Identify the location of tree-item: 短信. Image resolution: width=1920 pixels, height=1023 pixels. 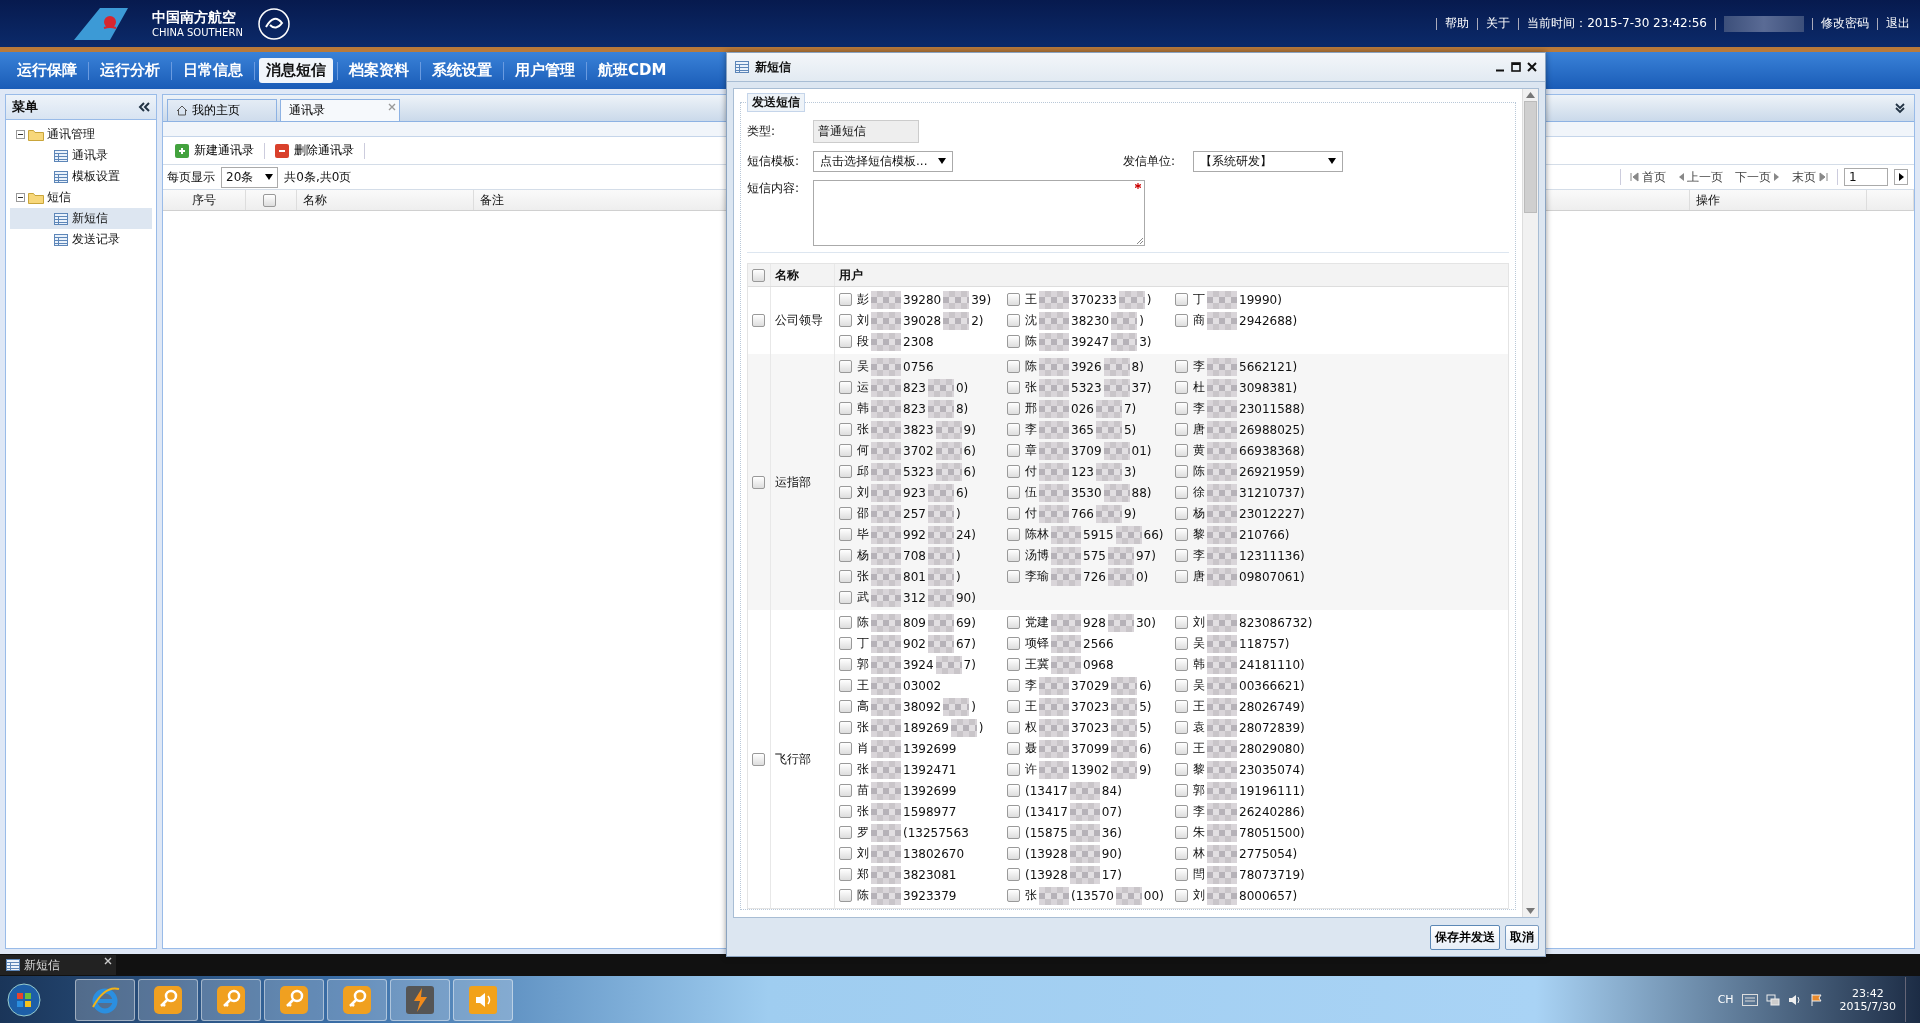
(59, 197).